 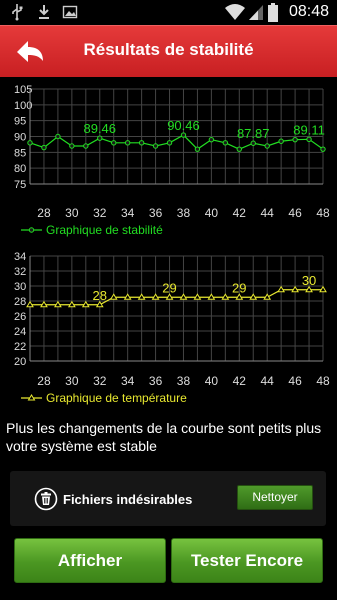 What do you see at coordinates (17, 12) in the screenshot?
I see `usb-icon` at bounding box center [17, 12].